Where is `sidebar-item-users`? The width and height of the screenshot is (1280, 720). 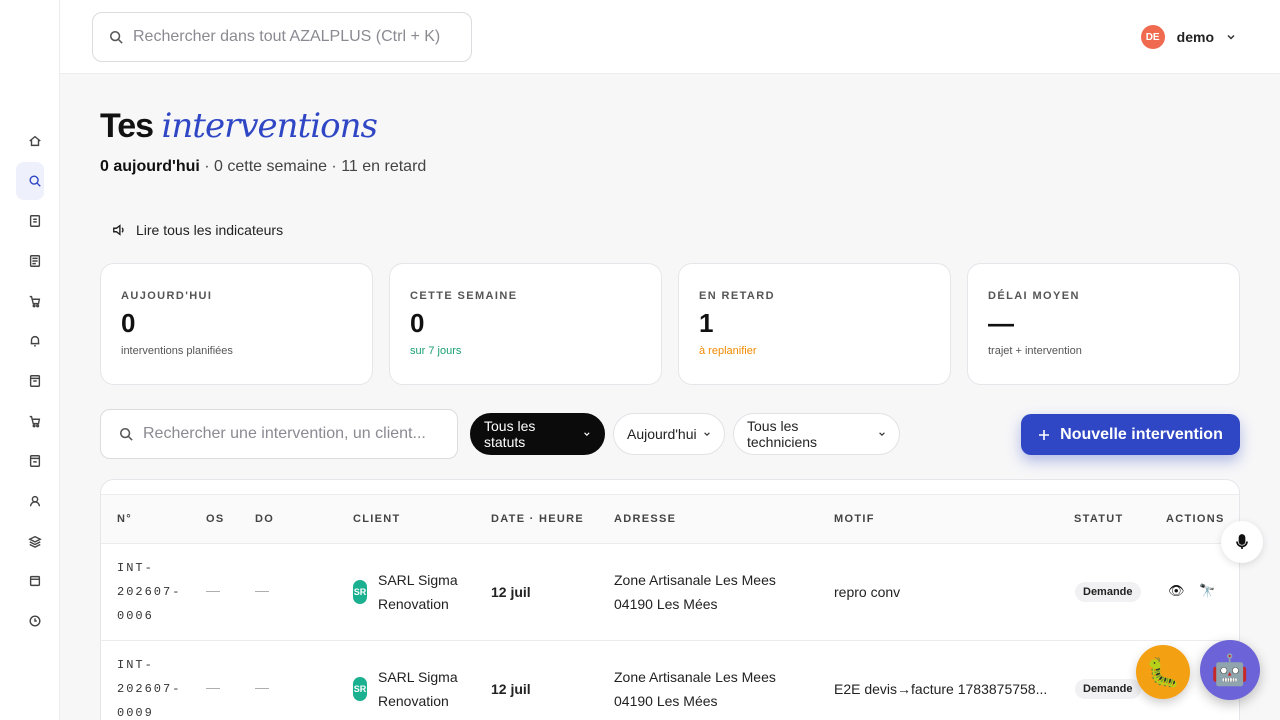
sidebar-item-users is located at coordinates (30, 501).